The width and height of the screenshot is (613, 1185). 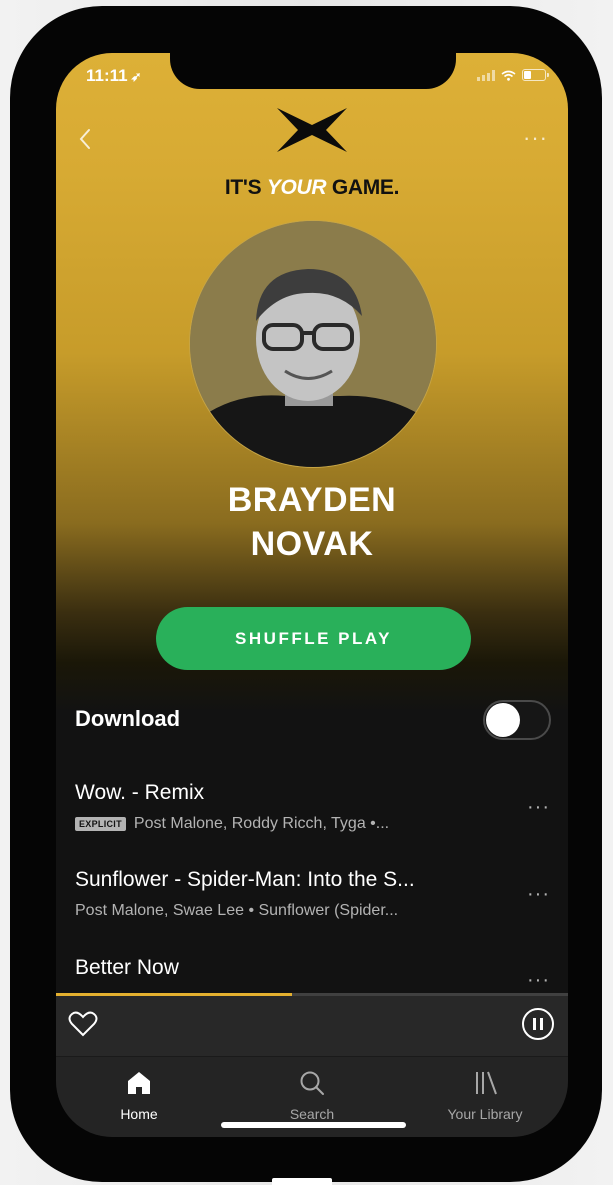 What do you see at coordinates (174, 994) in the screenshot?
I see `playback-progress-fill` at bounding box center [174, 994].